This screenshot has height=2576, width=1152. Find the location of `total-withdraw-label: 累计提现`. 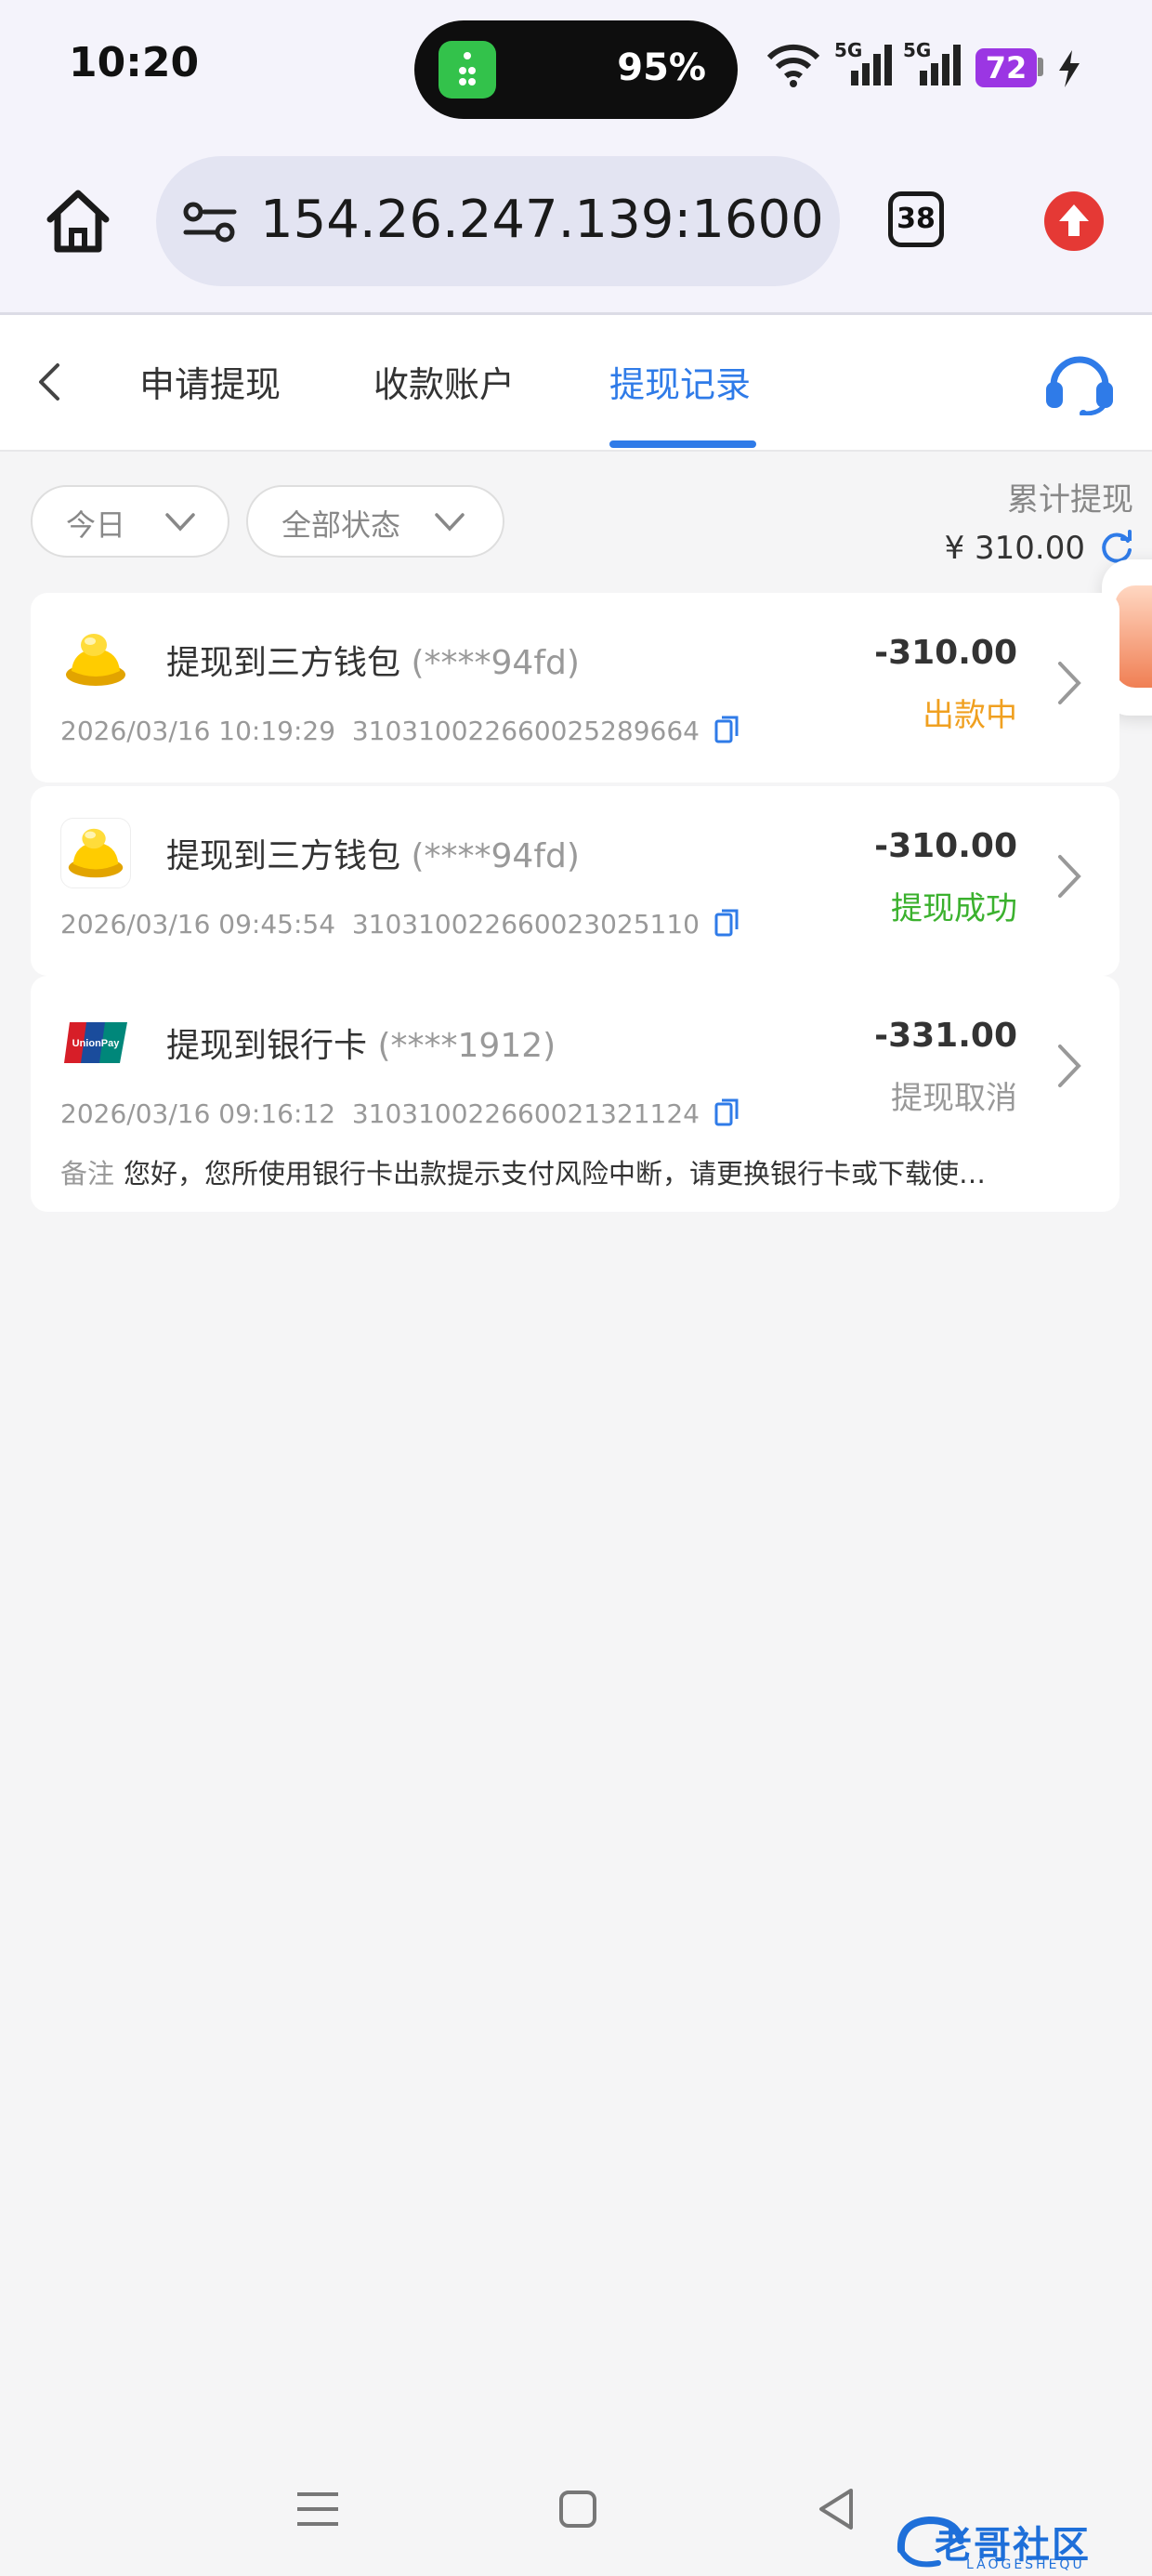

total-withdraw-label: 累计提现 is located at coordinates (1070, 500).